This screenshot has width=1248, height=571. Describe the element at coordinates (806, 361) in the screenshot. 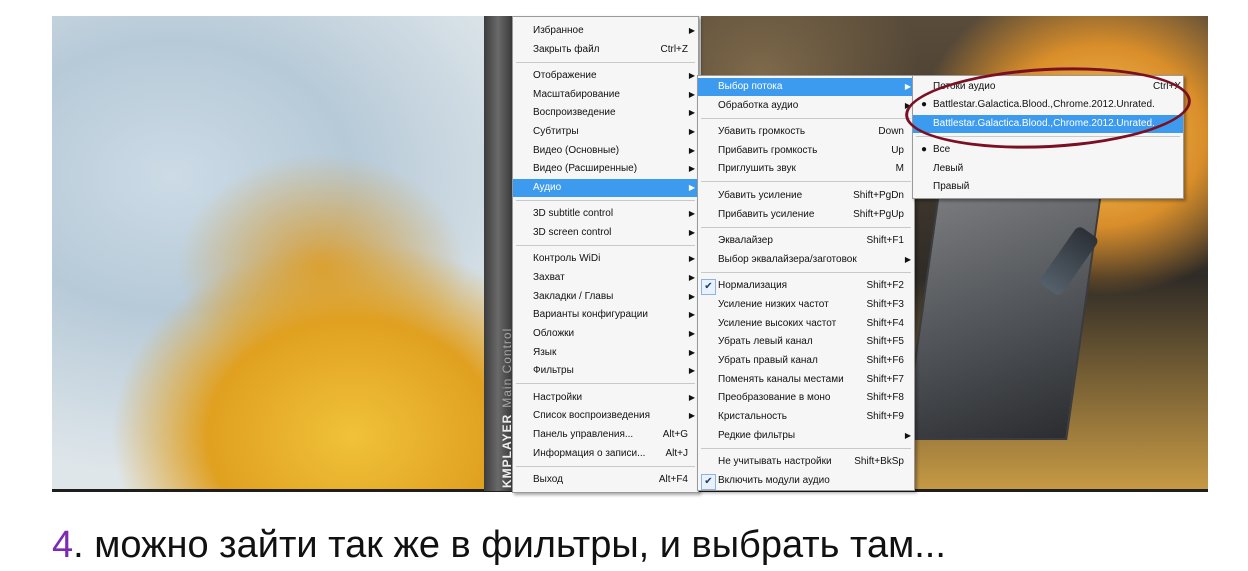

I see `menu-item-remove-right: Убрать правый канал Shift+F6` at that location.